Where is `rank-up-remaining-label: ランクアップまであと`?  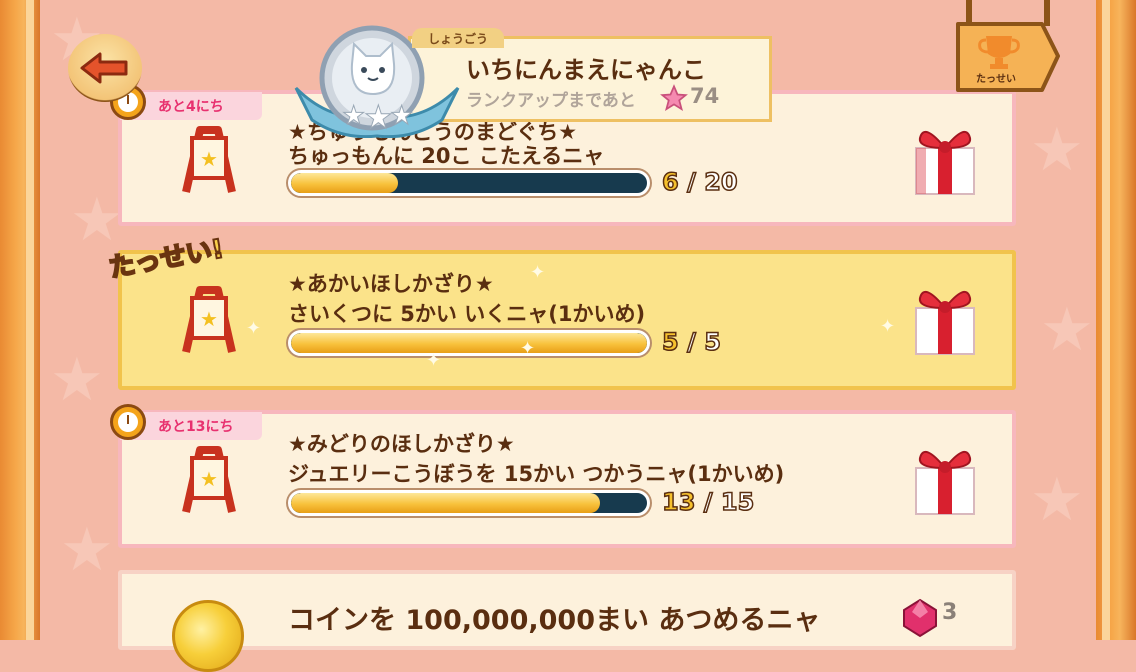 rank-up-remaining-label: ランクアップまであと is located at coordinates (551, 101).